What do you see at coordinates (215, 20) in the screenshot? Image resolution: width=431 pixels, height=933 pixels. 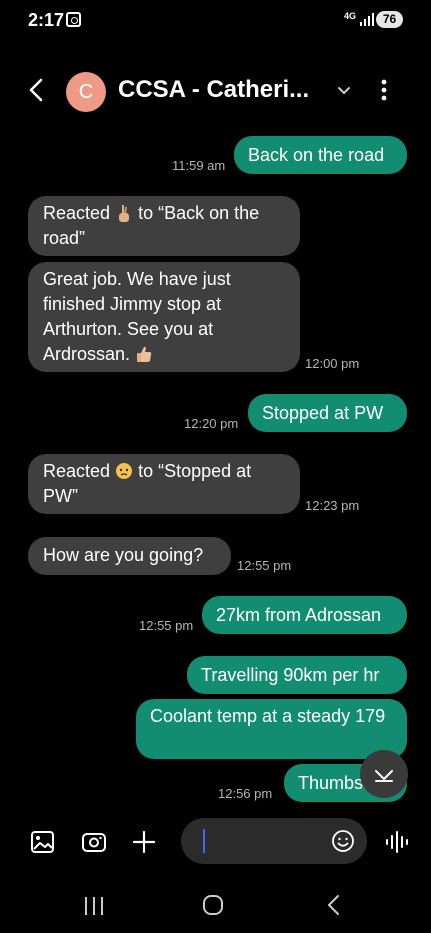 I see `status-bar: 2:17 4G 76` at bounding box center [215, 20].